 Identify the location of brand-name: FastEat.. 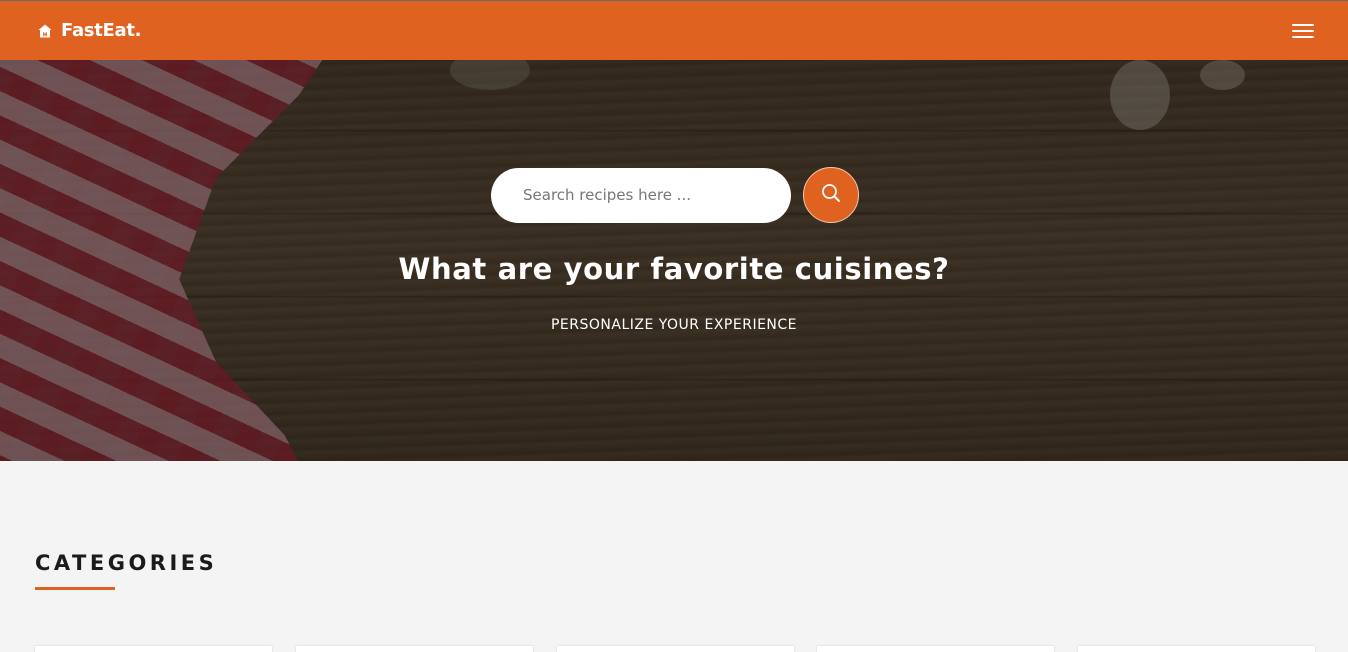
(101, 30).